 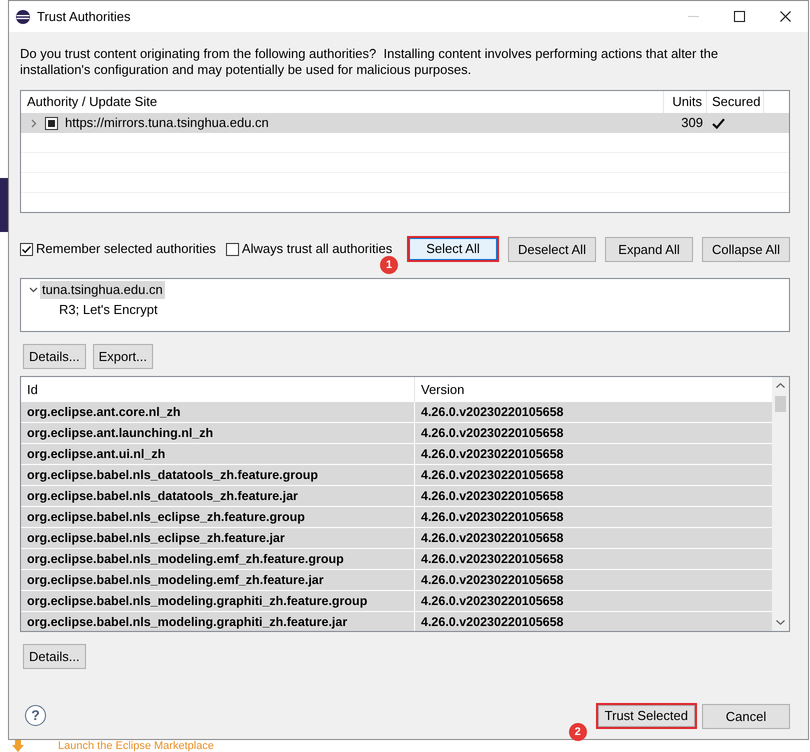 I want to click on table-row: org.eclipse.babel.nls_eclipse_zh.feature.group 4.26.0.v20230220105658, so click(x=396, y=517).